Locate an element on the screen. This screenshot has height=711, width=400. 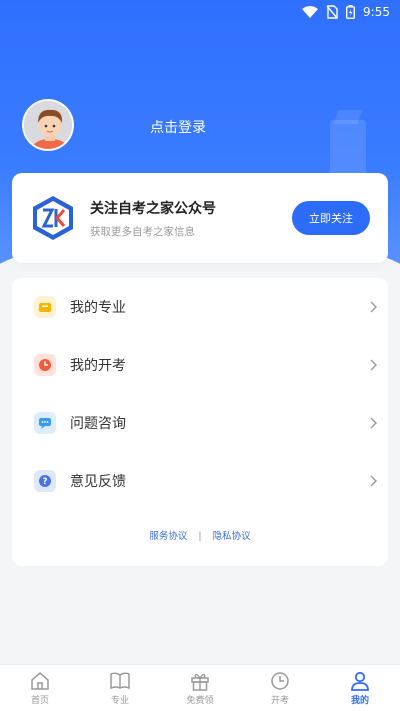
tab-label-free: 免费领 is located at coordinates (200, 700).